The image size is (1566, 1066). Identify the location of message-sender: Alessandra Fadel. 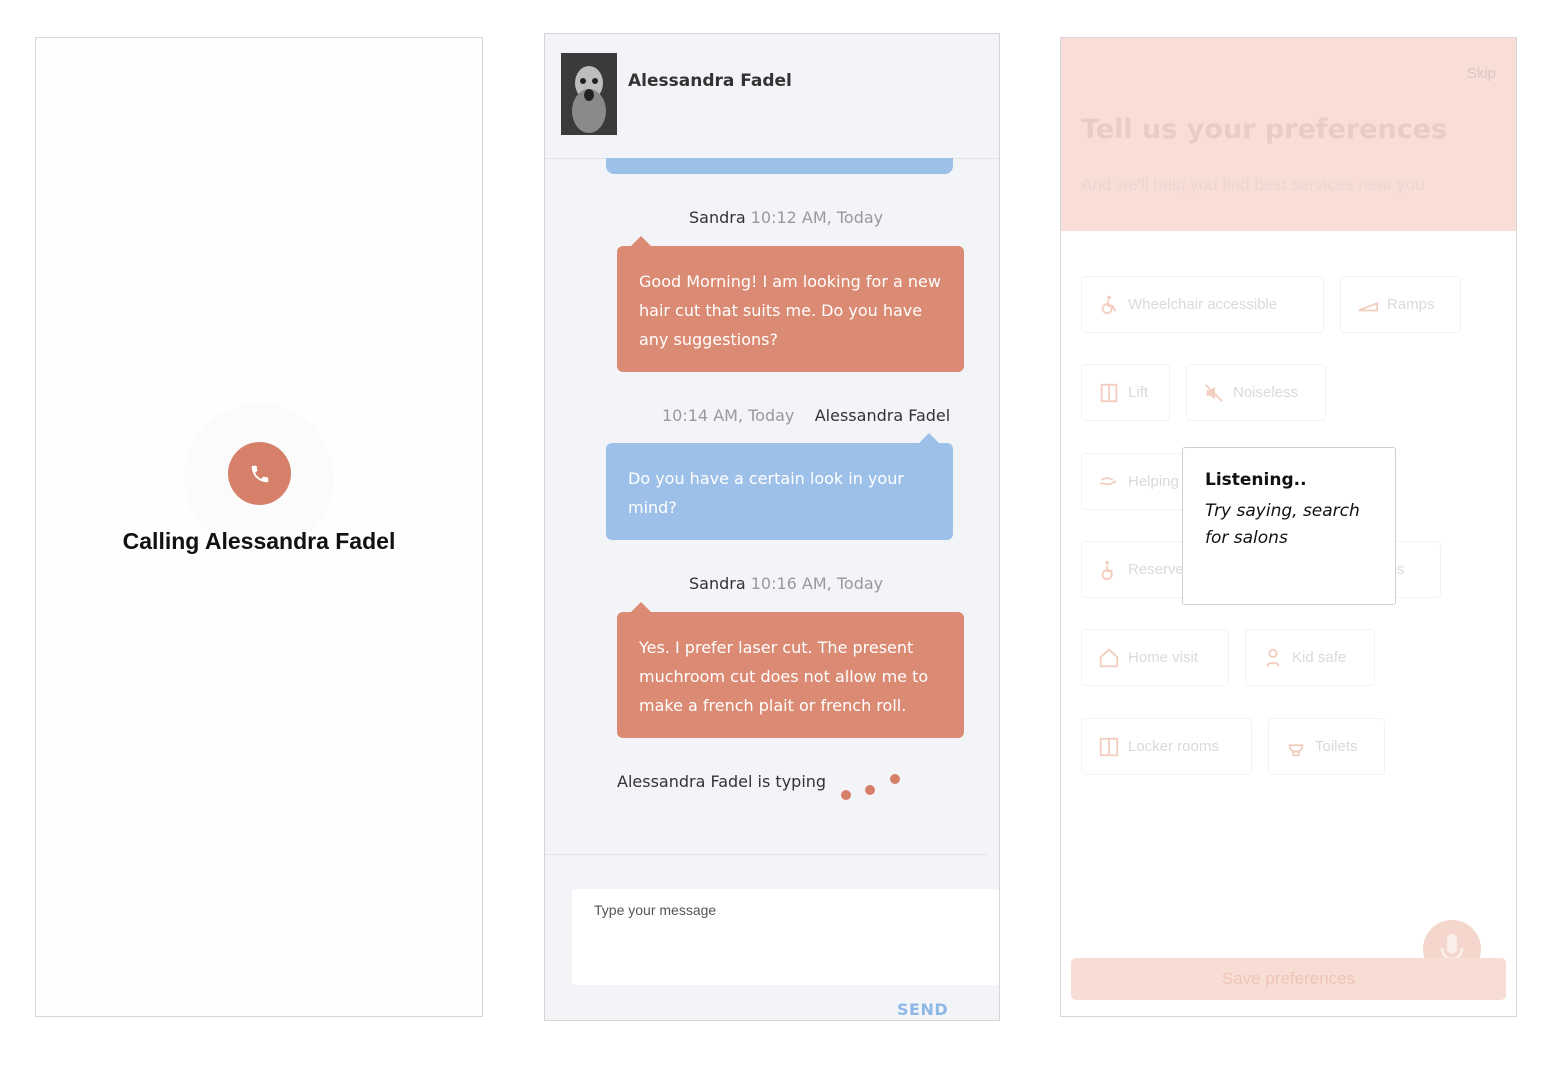
(882, 415).